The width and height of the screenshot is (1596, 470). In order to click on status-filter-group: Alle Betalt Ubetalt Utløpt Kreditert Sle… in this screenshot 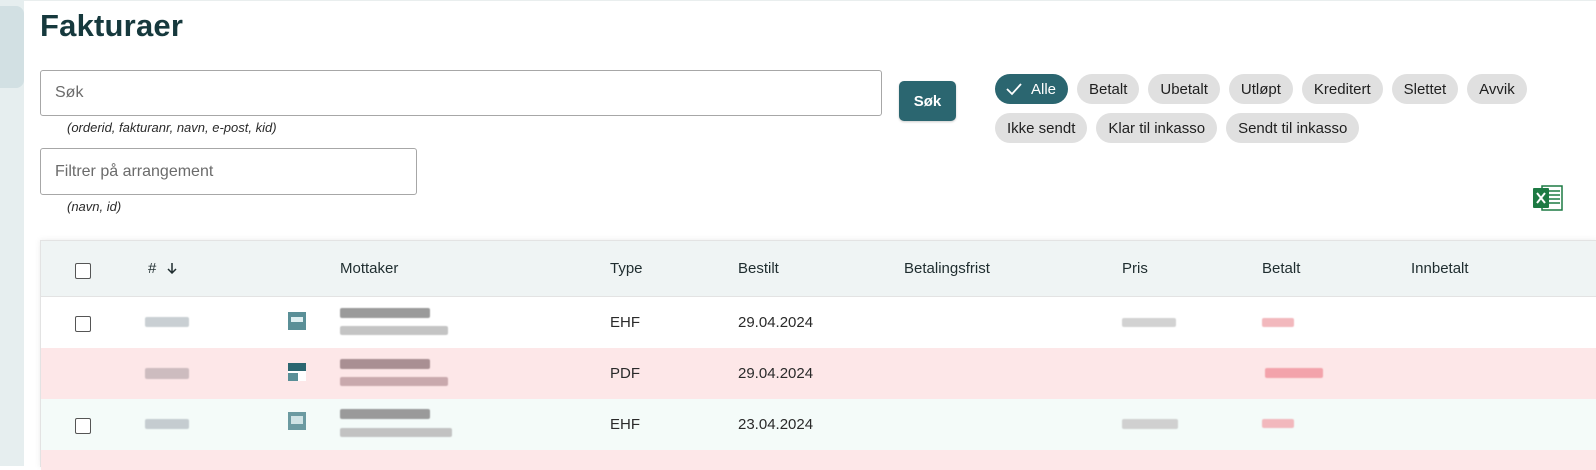, I will do `click(1280, 108)`.